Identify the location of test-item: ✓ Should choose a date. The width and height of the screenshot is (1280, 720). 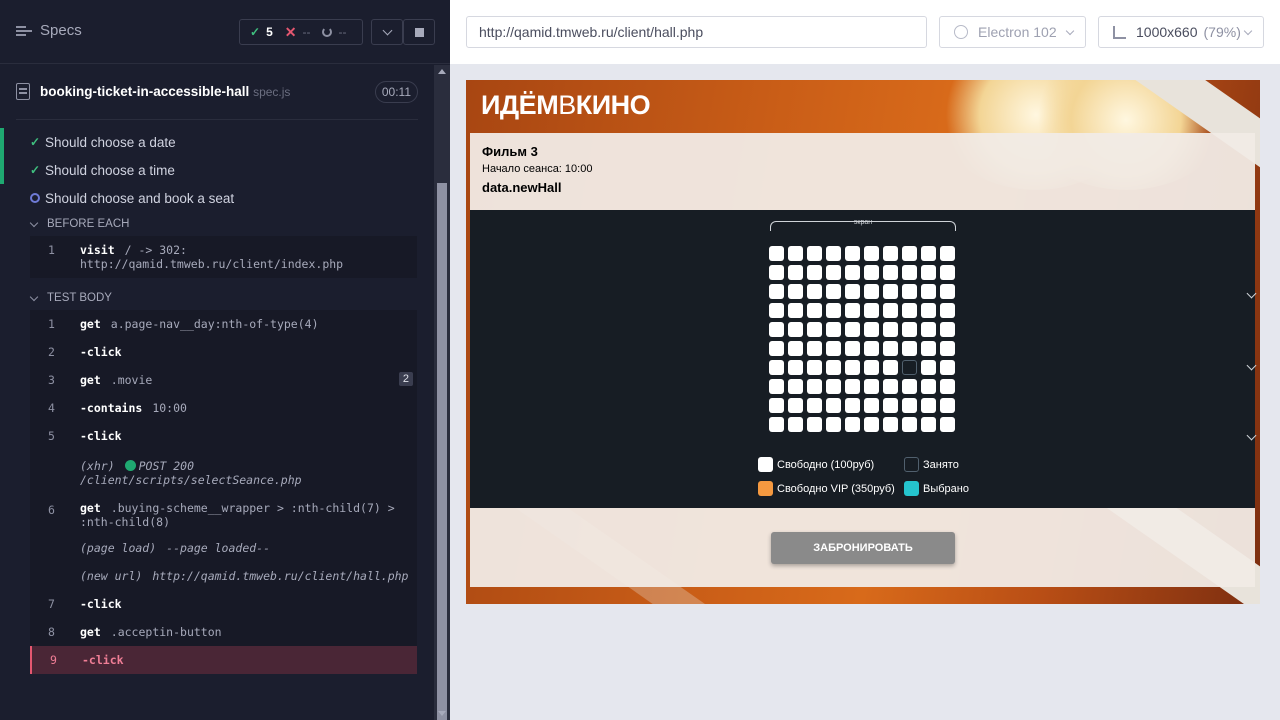
(217, 142).